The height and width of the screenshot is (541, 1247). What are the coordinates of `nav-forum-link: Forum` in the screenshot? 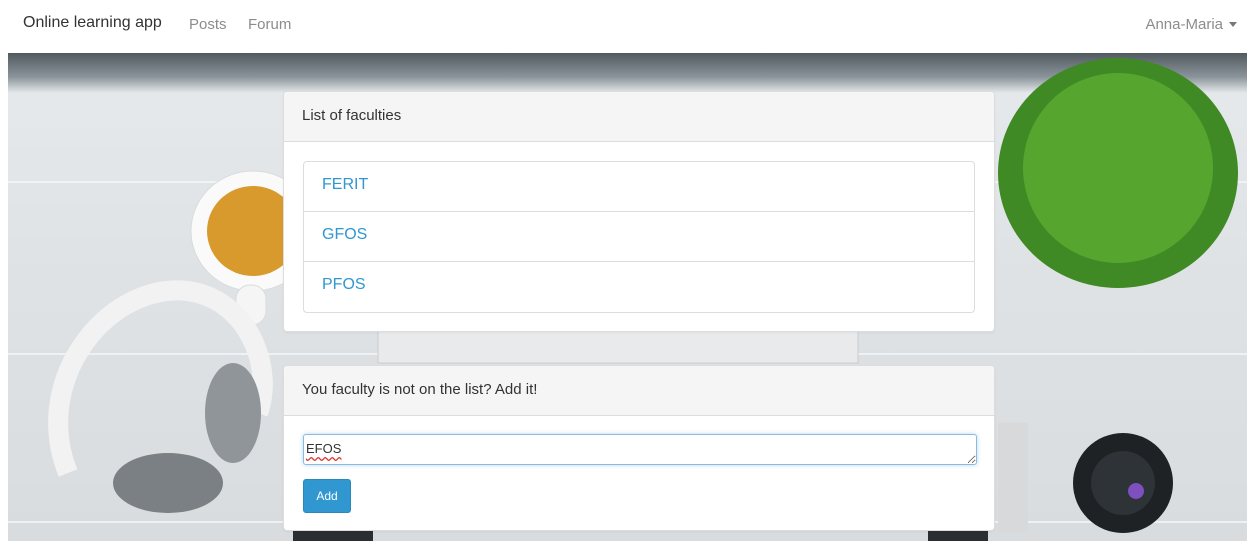 It's located at (269, 24).